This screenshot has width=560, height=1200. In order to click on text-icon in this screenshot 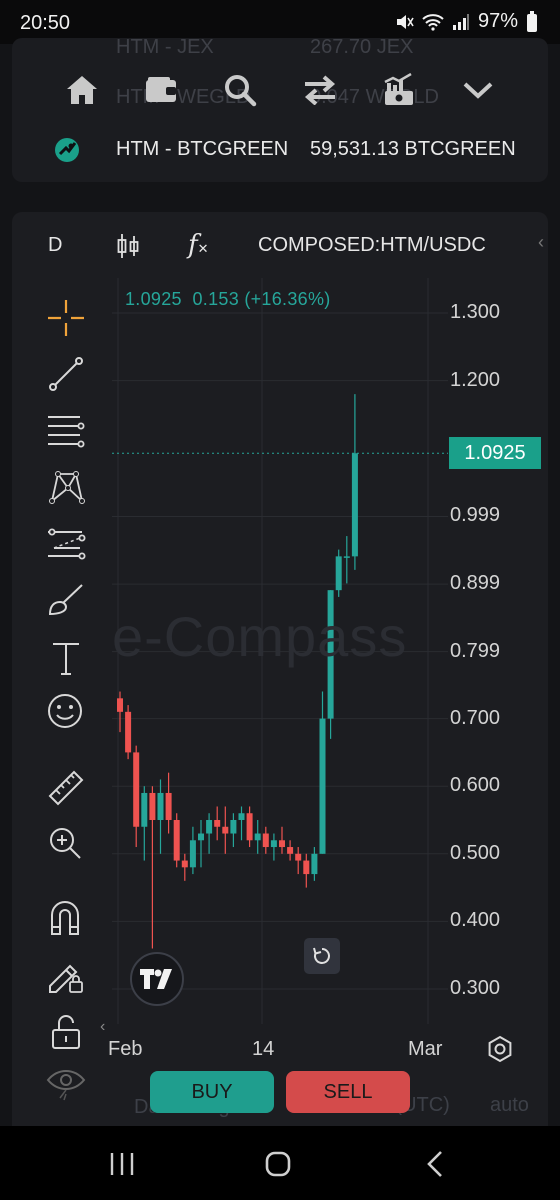, I will do `click(66, 658)`.